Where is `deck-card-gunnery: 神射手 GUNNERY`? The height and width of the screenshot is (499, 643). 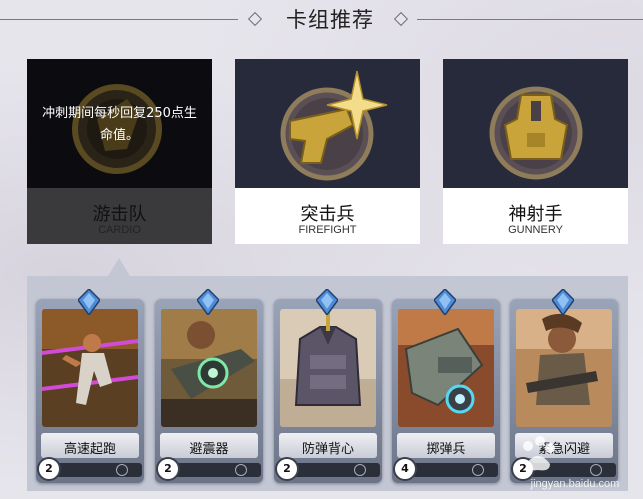 deck-card-gunnery: 神射手 GUNNERY is located at coordinates (535, 151).